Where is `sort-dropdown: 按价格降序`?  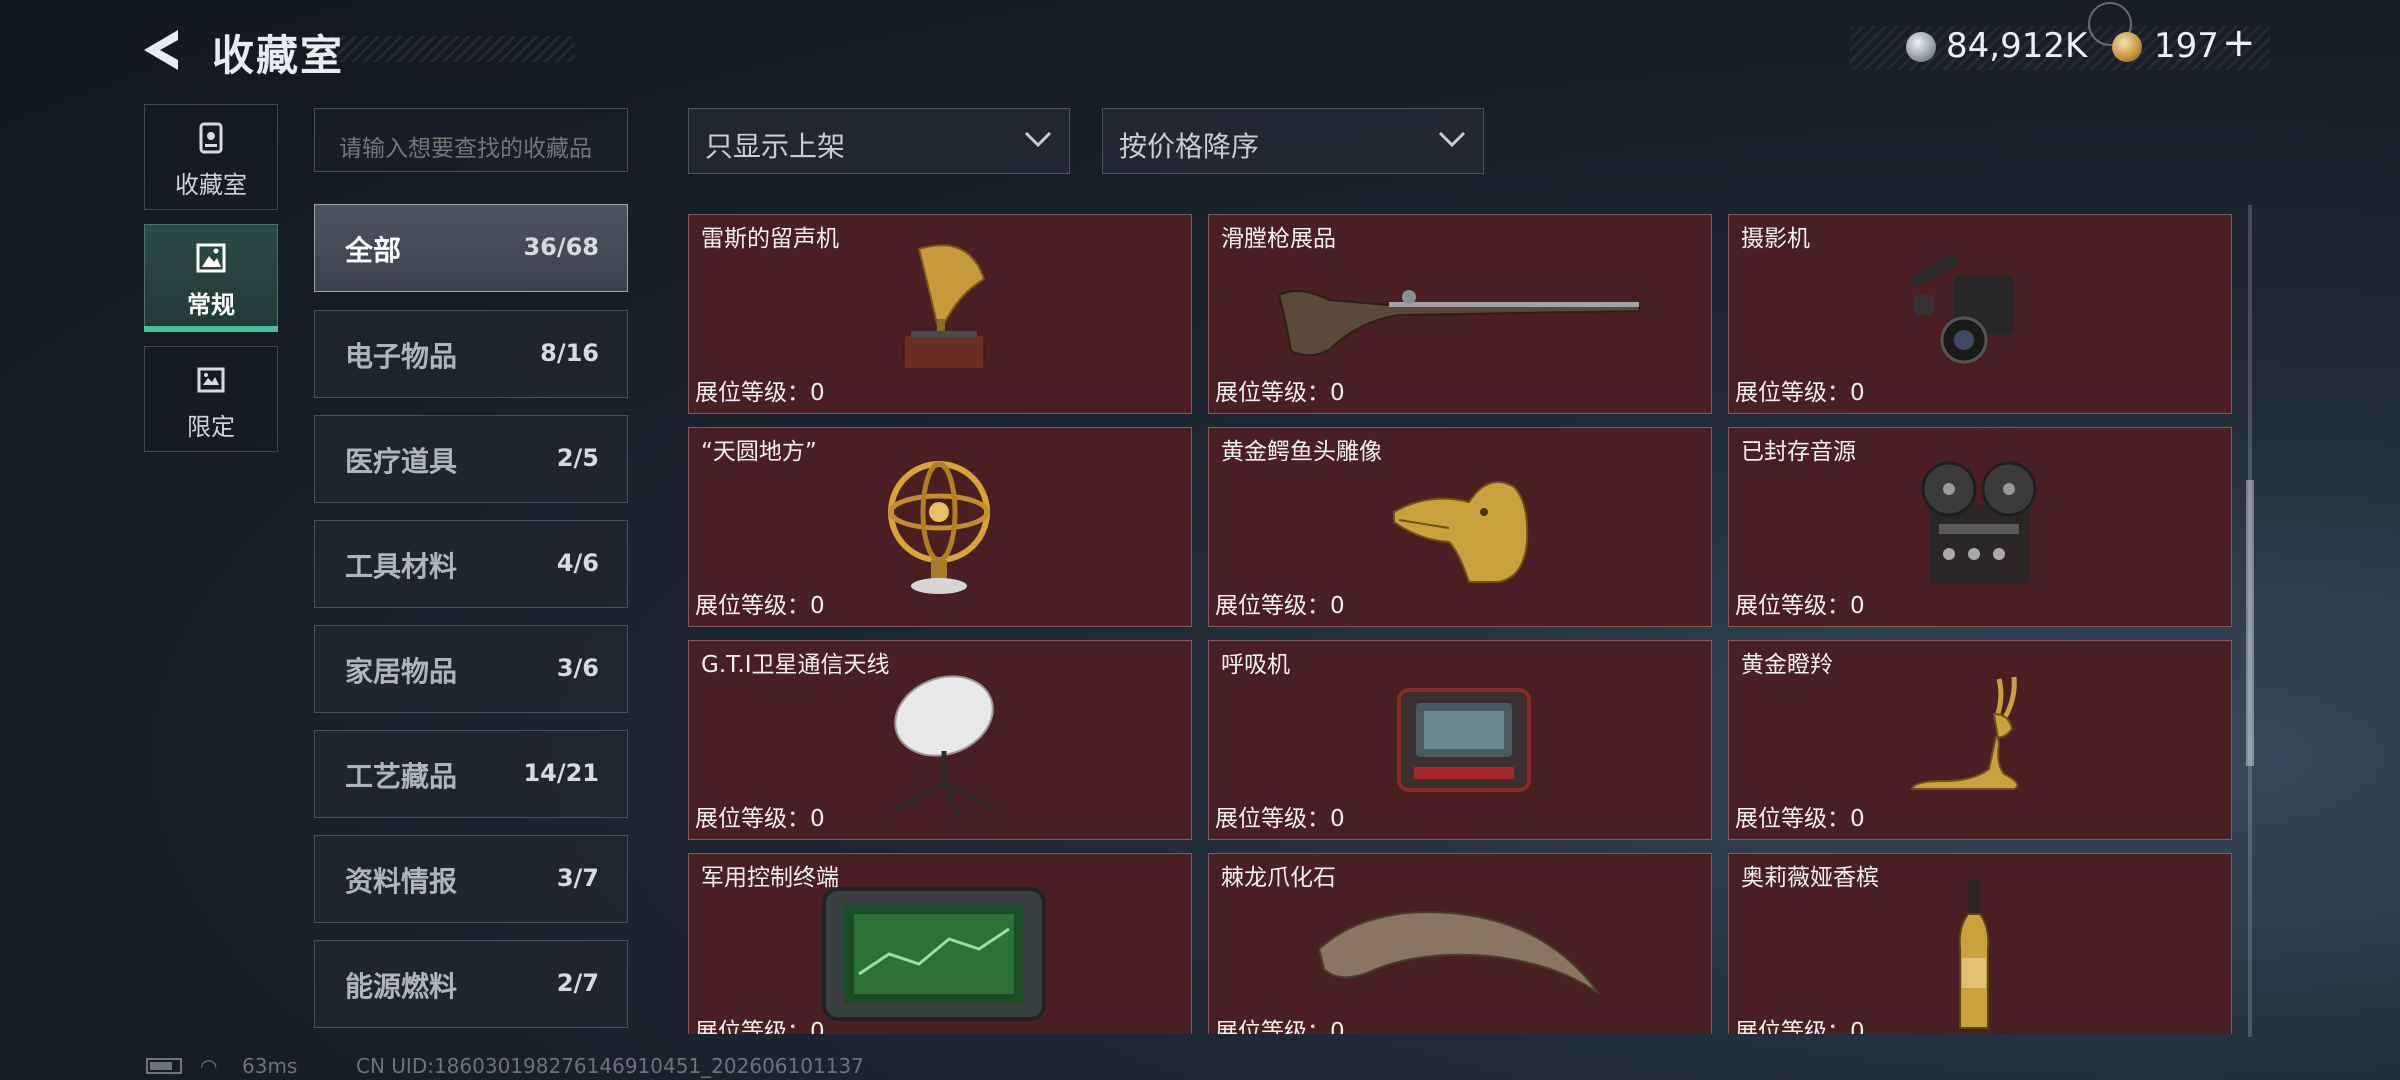
sort-dropdown: 按价格降序 is located at coordinates (1293, 141).